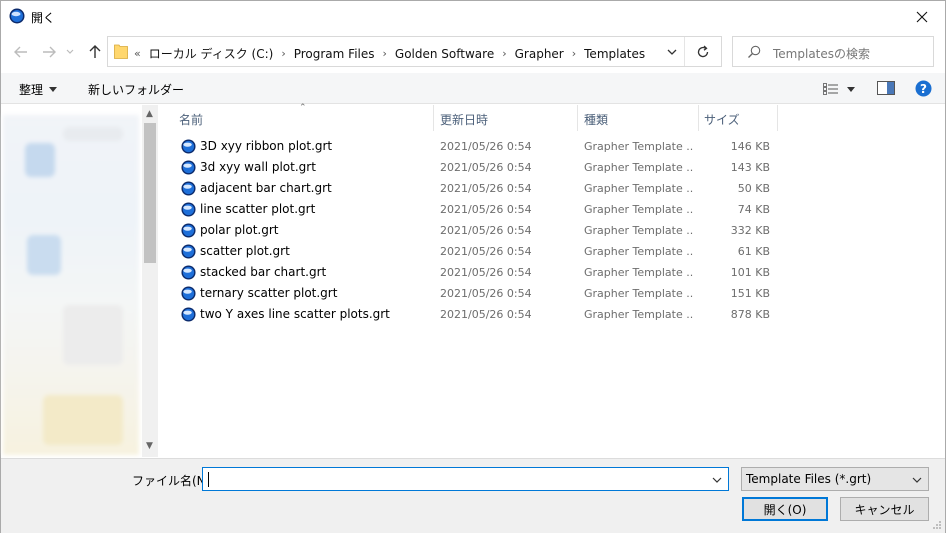  I want to click on search-box: Templatesの検索, so click(833, 51).